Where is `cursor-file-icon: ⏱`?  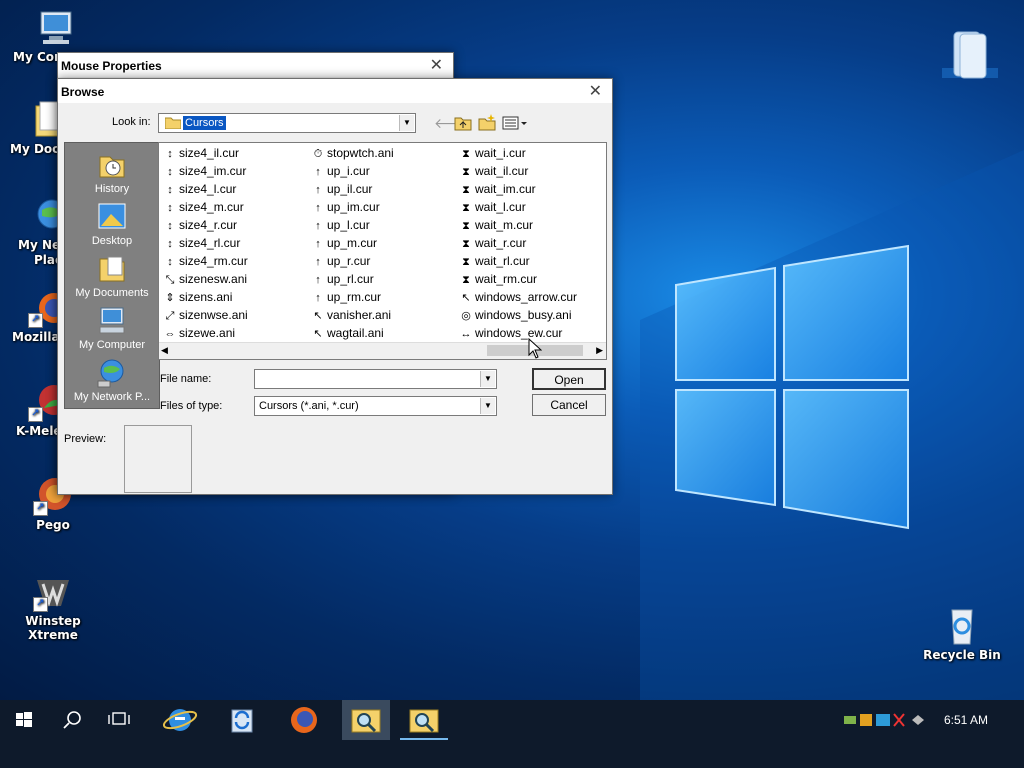 cursor-file-icon: ⏱ is located at coordinates (318, 154).